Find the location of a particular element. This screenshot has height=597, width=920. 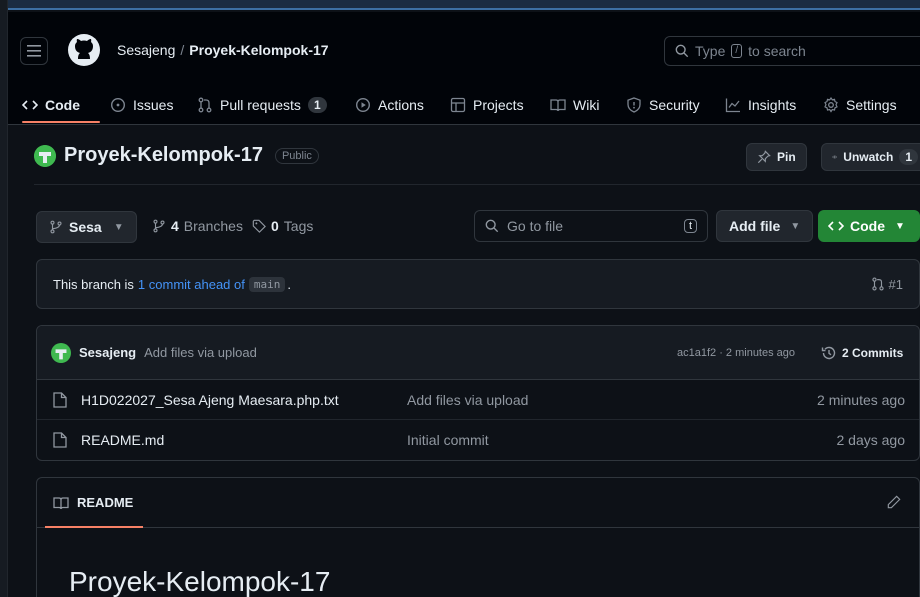

tag-icon is located at coordinates (259, 226).